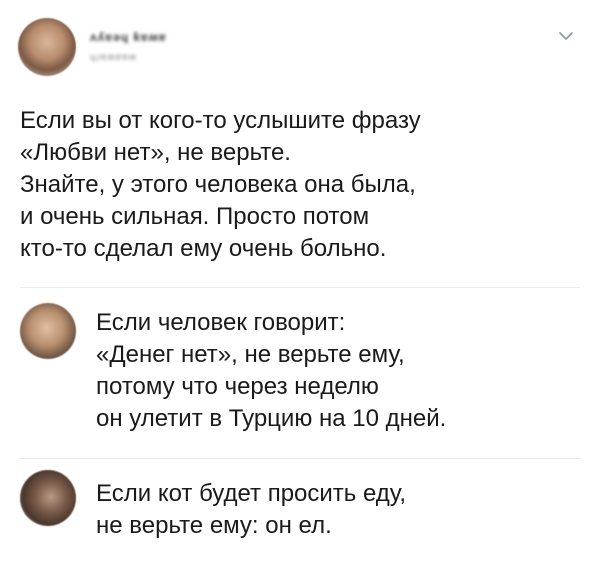  What do you see at coordinates (113, 57) in the screenshot?
I see `author-handle: ɥɹɐʍɐɐʍ` at bounding box center [113, 57].